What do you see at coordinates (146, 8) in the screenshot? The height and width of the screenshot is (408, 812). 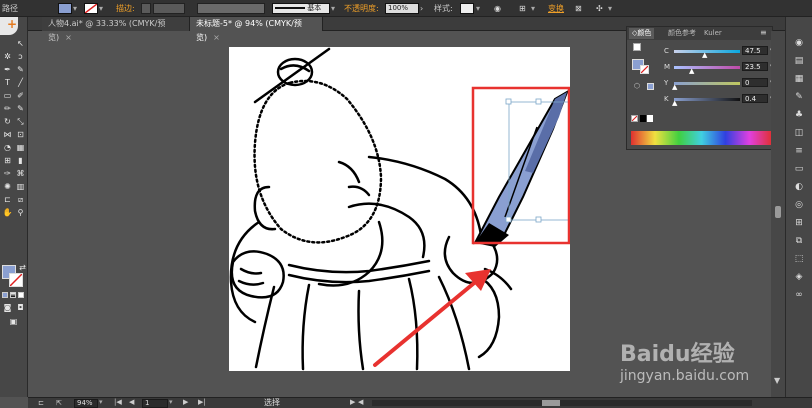 I see `stroke-weight-stepper` at bounding box center [146, 8].